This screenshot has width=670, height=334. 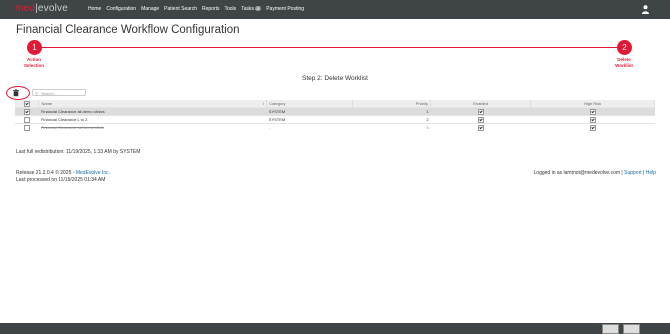 What do you see at coordinates (391, 119) in the screenshot?
I see `row-priority: 2` at bounding box center [391, 119].